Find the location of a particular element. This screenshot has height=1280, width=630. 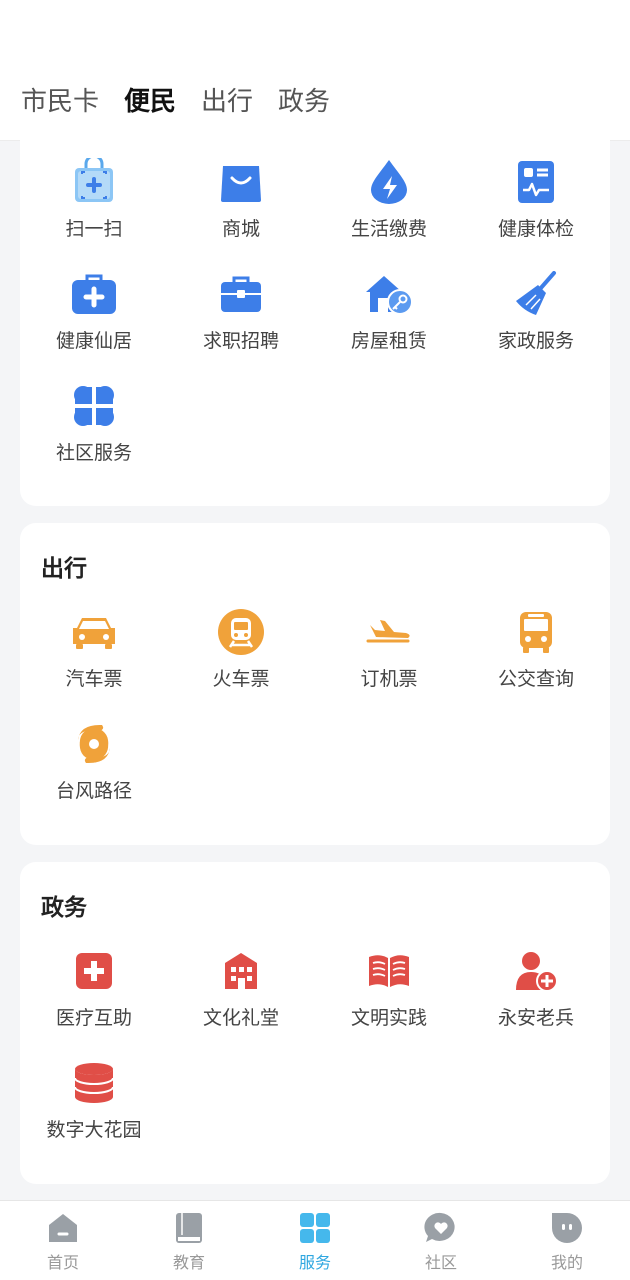

service-bus-query: 公交查询 is located at coordinates (536, 657).